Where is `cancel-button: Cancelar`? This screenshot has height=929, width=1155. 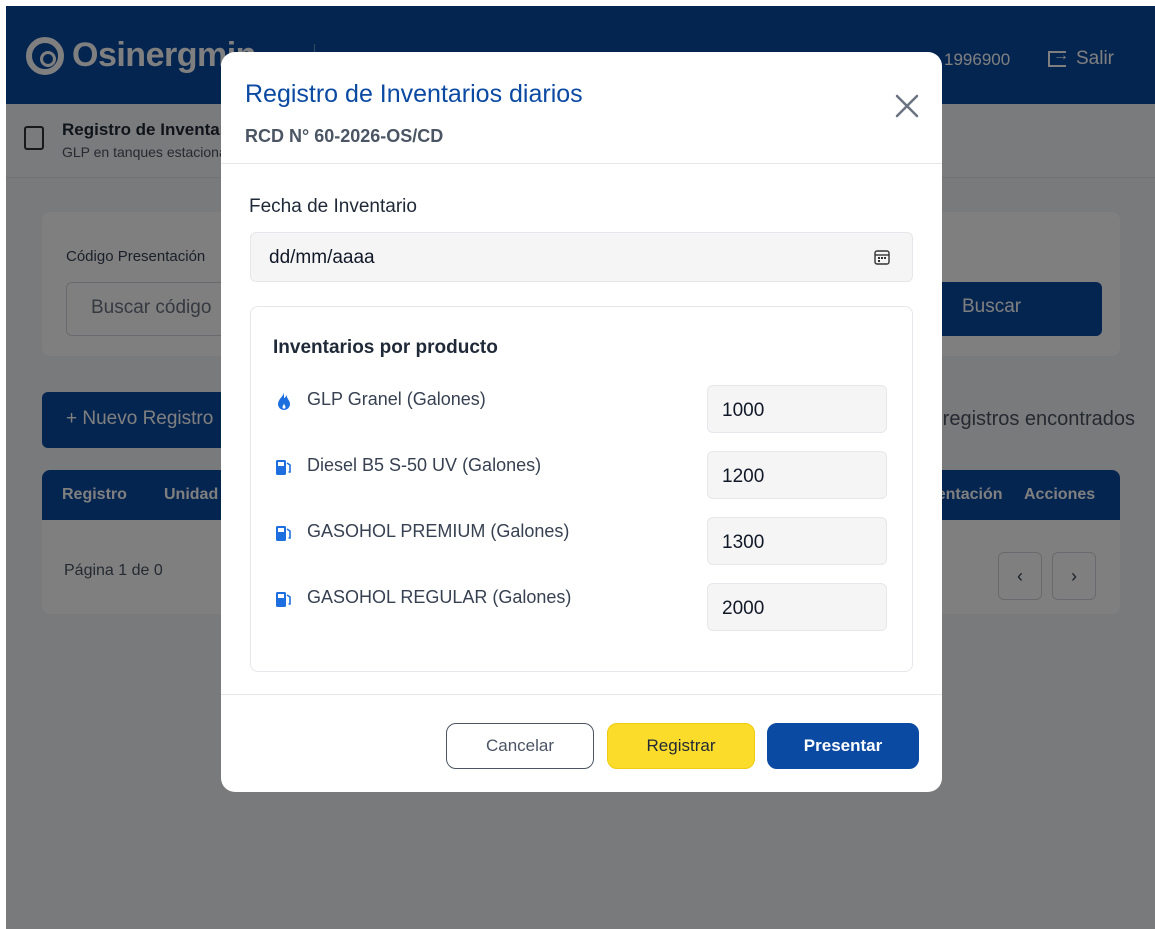 cancel-button: Cancelar is located at coordinates (520, 746).